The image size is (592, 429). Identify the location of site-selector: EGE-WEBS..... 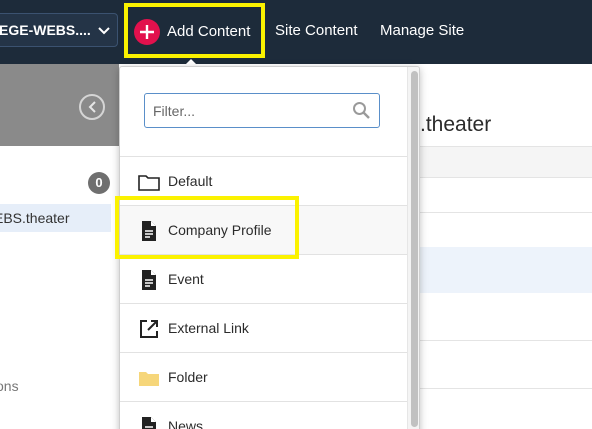
(59, 30).